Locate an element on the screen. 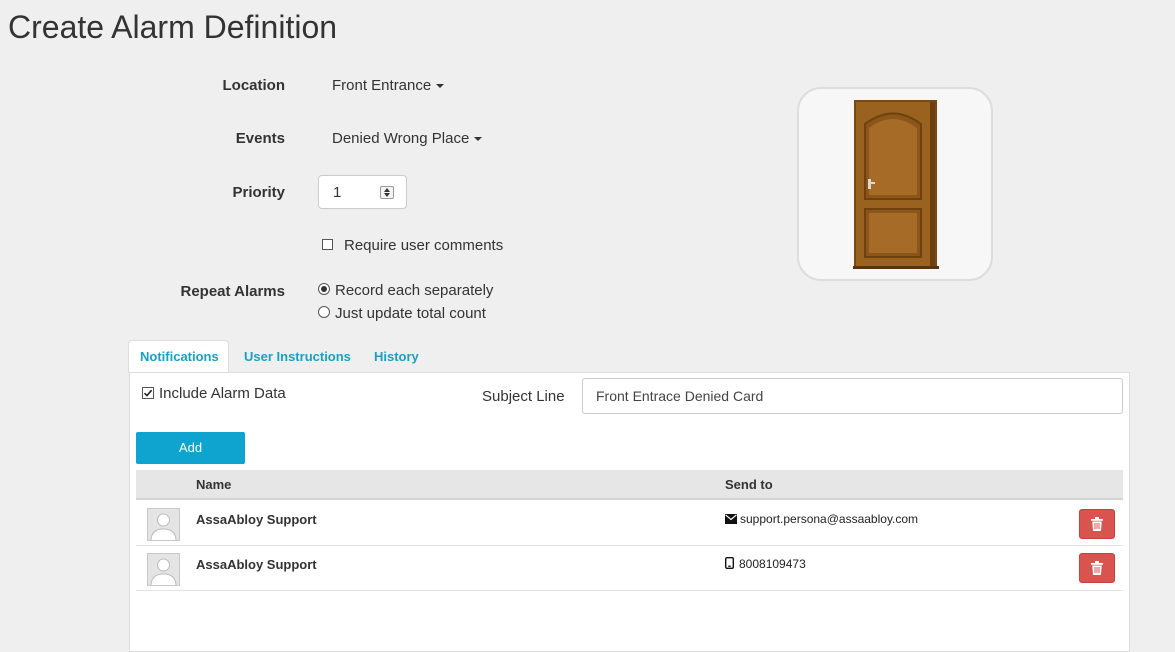 The image size is (1175, 652). recipient-phone: 8008109473 is located at coordinates (772, 564).